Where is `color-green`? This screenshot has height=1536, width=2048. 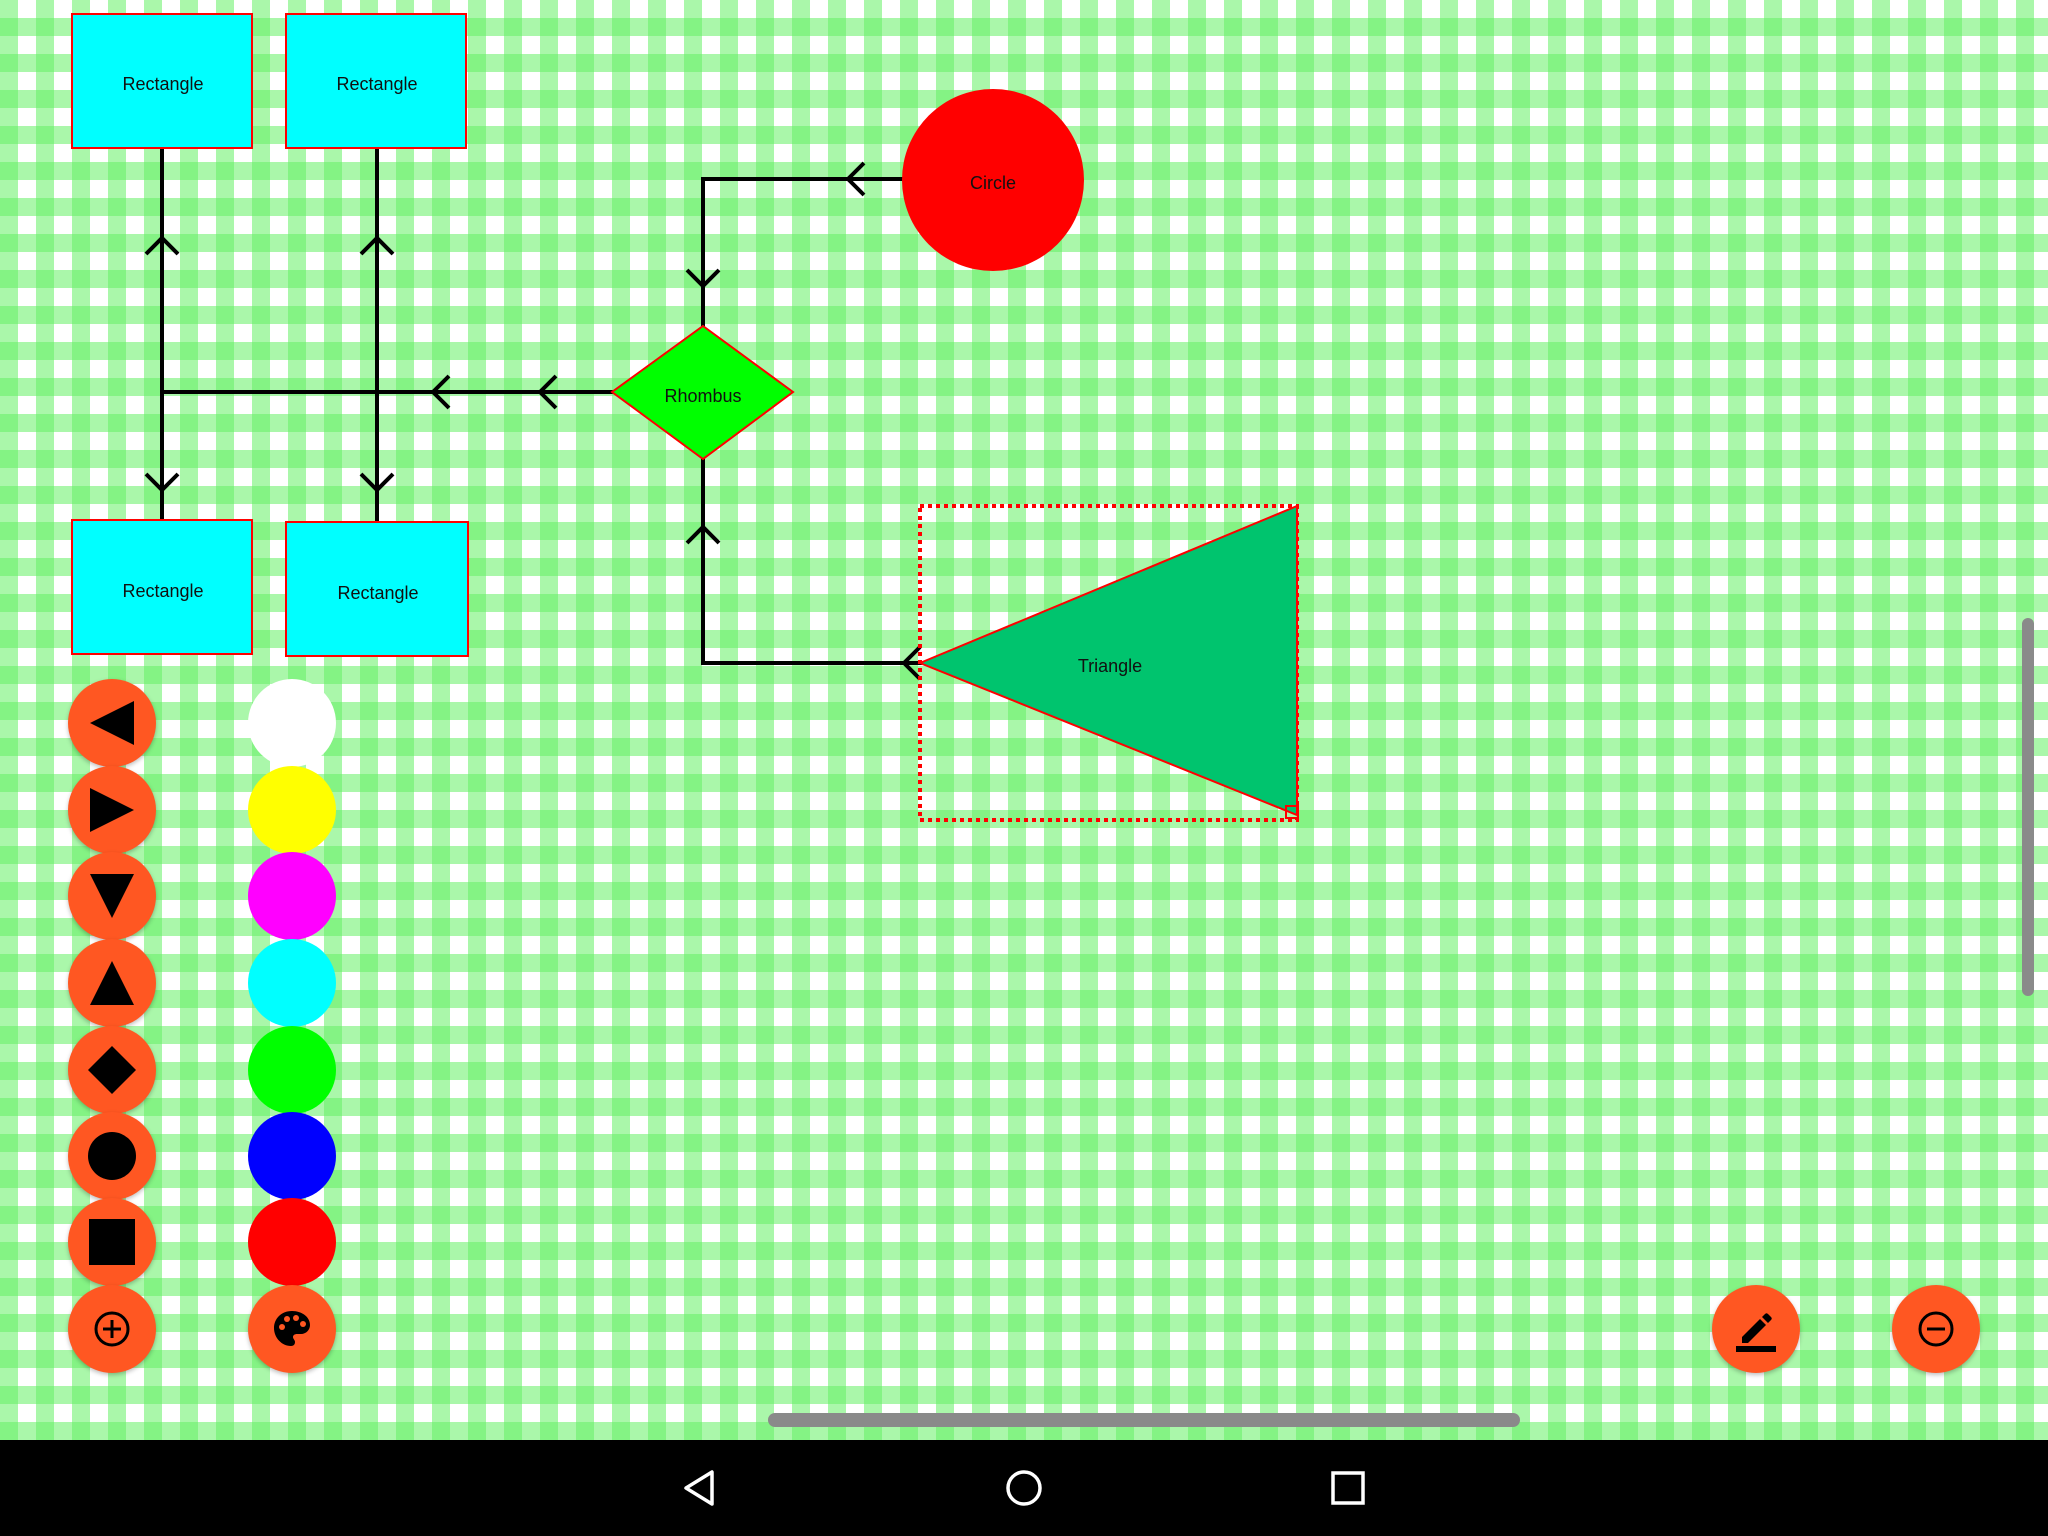
color-green is located at coordinates (292, 1070).